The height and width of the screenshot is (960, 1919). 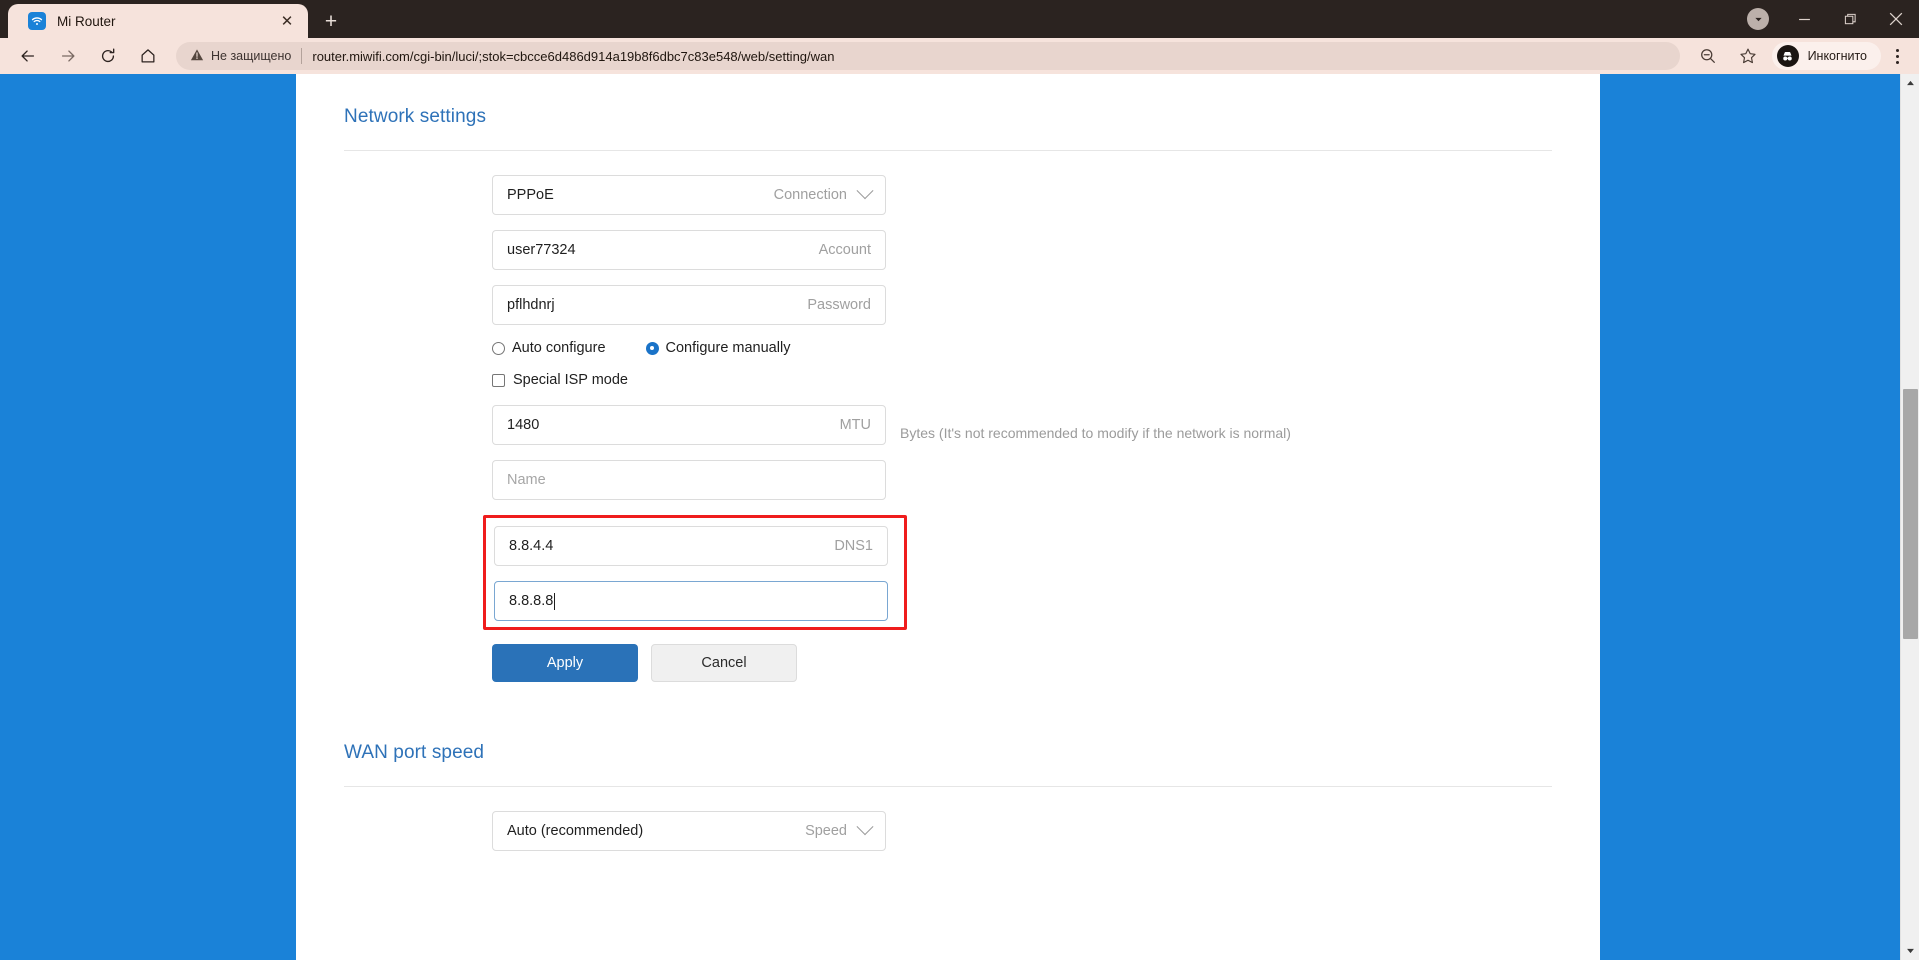 I want to click on downloads-button, so click(x=1758, y=19).